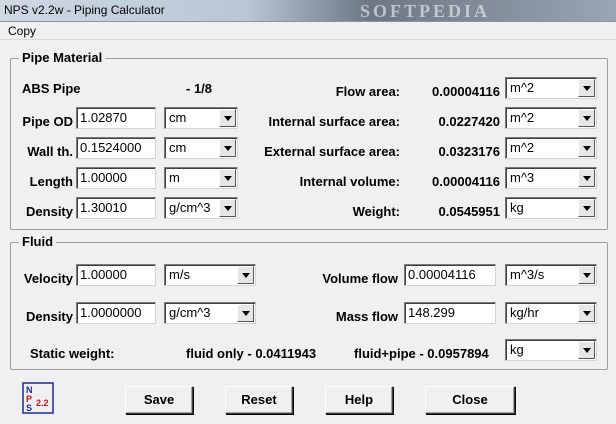 Image resolution: width=616 pixels, height=424 pixels. What do you see at coordinates (522, 117) in the screenshot?
I see `internal-surface-area-unit: m^2` at bounding box center [522, 117].